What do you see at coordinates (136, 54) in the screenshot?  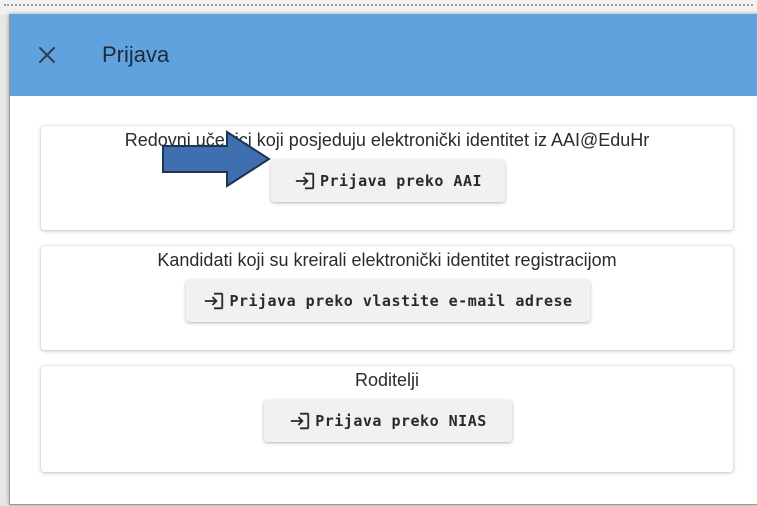 I see `dialog-title: Prijava` at bounding box center [136, 54].